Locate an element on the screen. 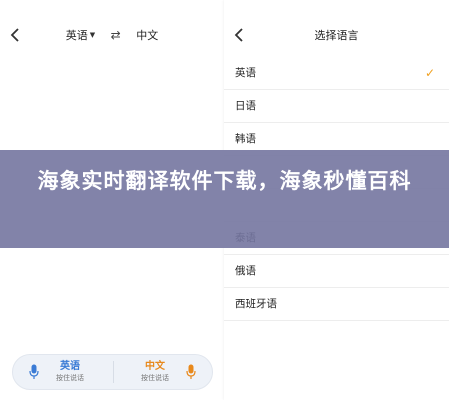 The width and height of the screenshot is (449, 400). language-item-japanese: 日语 is located at coordinates (336, 106).